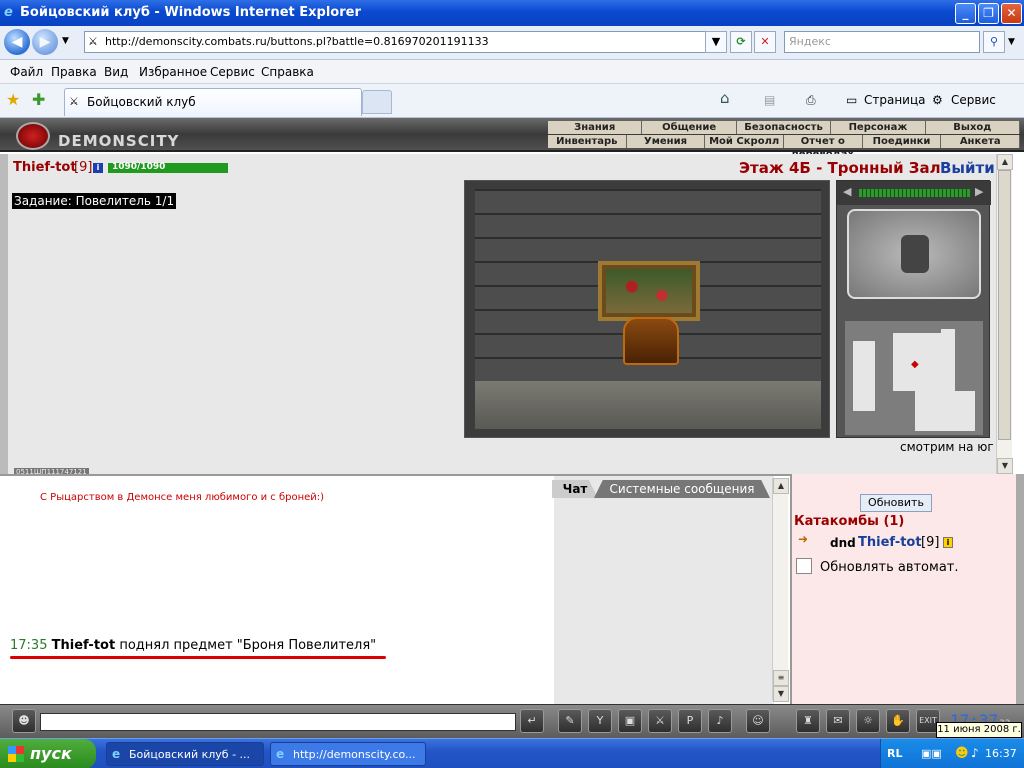 The width and height of the screenshot is (1024, 768). What do you see at coordinates (765, 42) in the screenshot?
I see `stop-icon: ✕` at bounding box center [765, 42].